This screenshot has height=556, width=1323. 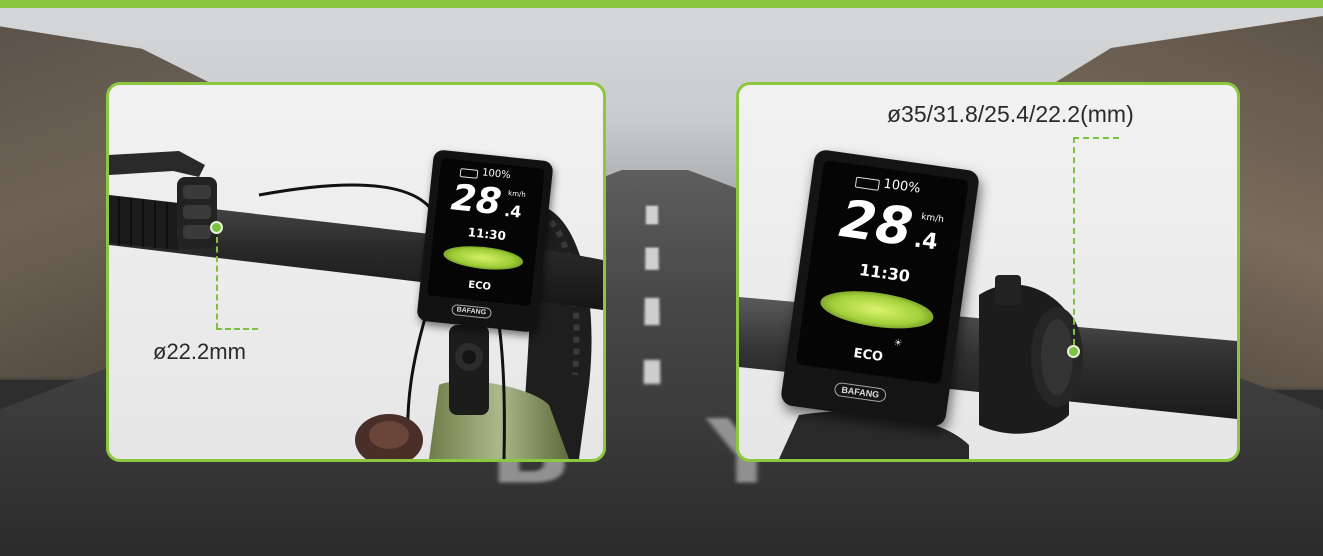 I want to click on left-leader-horizontal, so click(x=237, y=329).